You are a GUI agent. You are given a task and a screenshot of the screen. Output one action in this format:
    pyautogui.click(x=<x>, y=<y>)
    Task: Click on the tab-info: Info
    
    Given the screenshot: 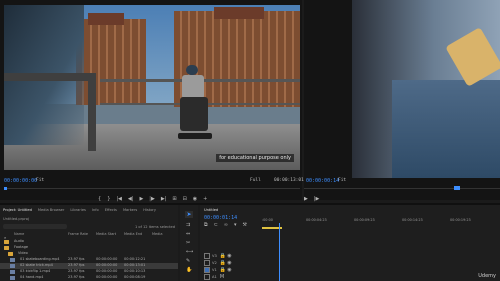 What is the action you would take?
    pyautogui.click(x=95, y=210)
    